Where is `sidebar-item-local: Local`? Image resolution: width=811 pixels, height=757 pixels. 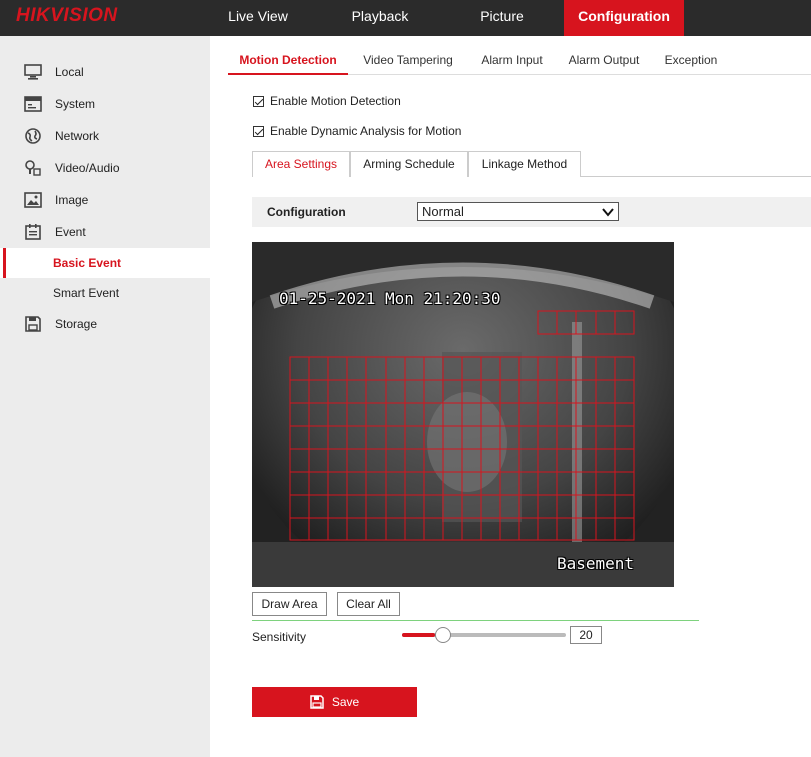 sidebar-item-local: Local is located at coordinates (105, 72).